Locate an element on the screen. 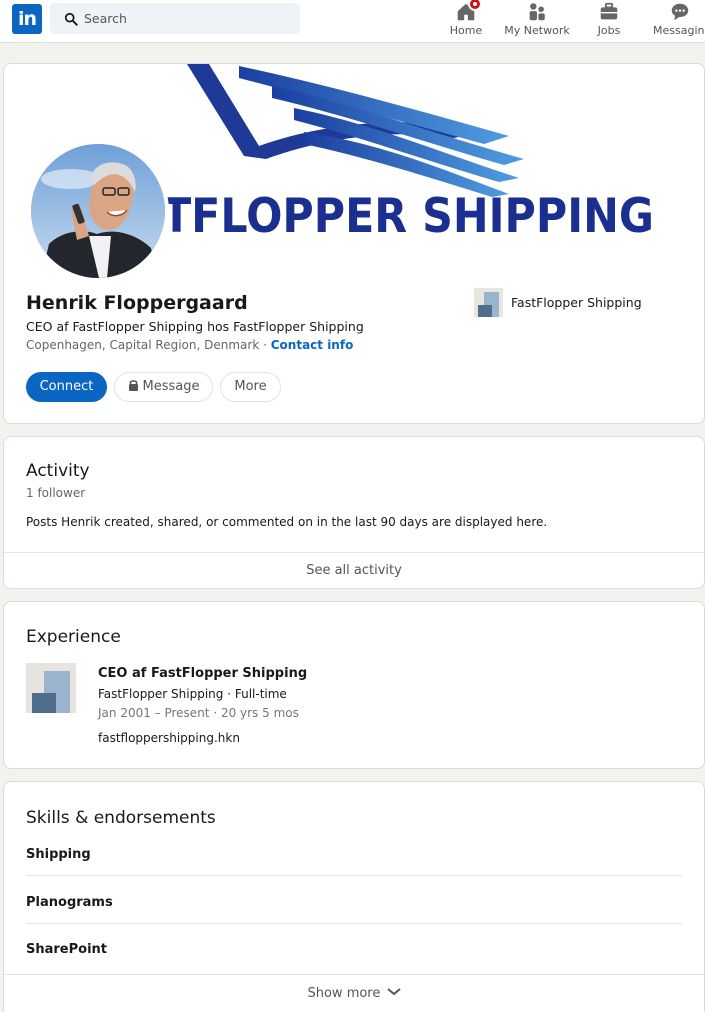 The height and width of the screenshot is (1012, 705). profile-name: Henrik Floppergaard is located at coordinates (137, 303).